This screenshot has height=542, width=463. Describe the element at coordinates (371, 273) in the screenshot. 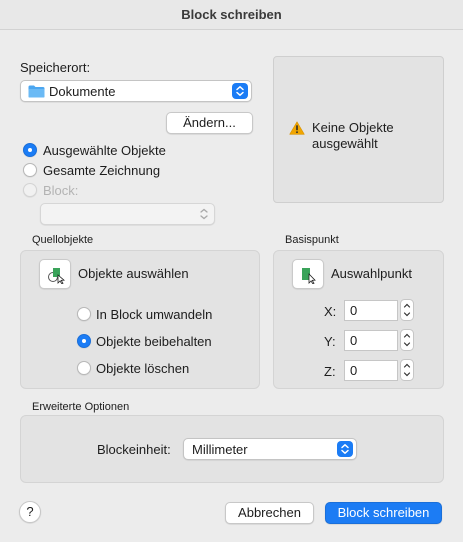

I see `pick-point-label: Auswahlpunkt` at that location.